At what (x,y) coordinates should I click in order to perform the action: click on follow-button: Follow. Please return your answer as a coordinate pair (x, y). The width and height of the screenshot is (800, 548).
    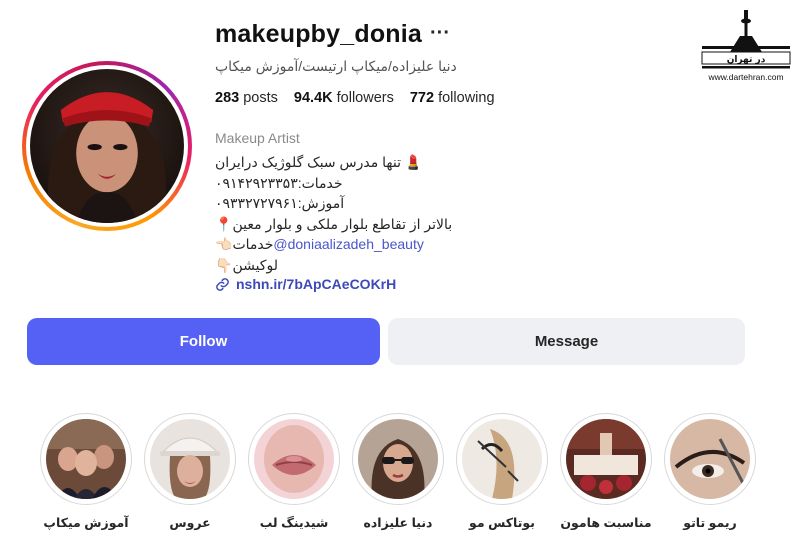
    Looking at the image, I should click on (203, 341).